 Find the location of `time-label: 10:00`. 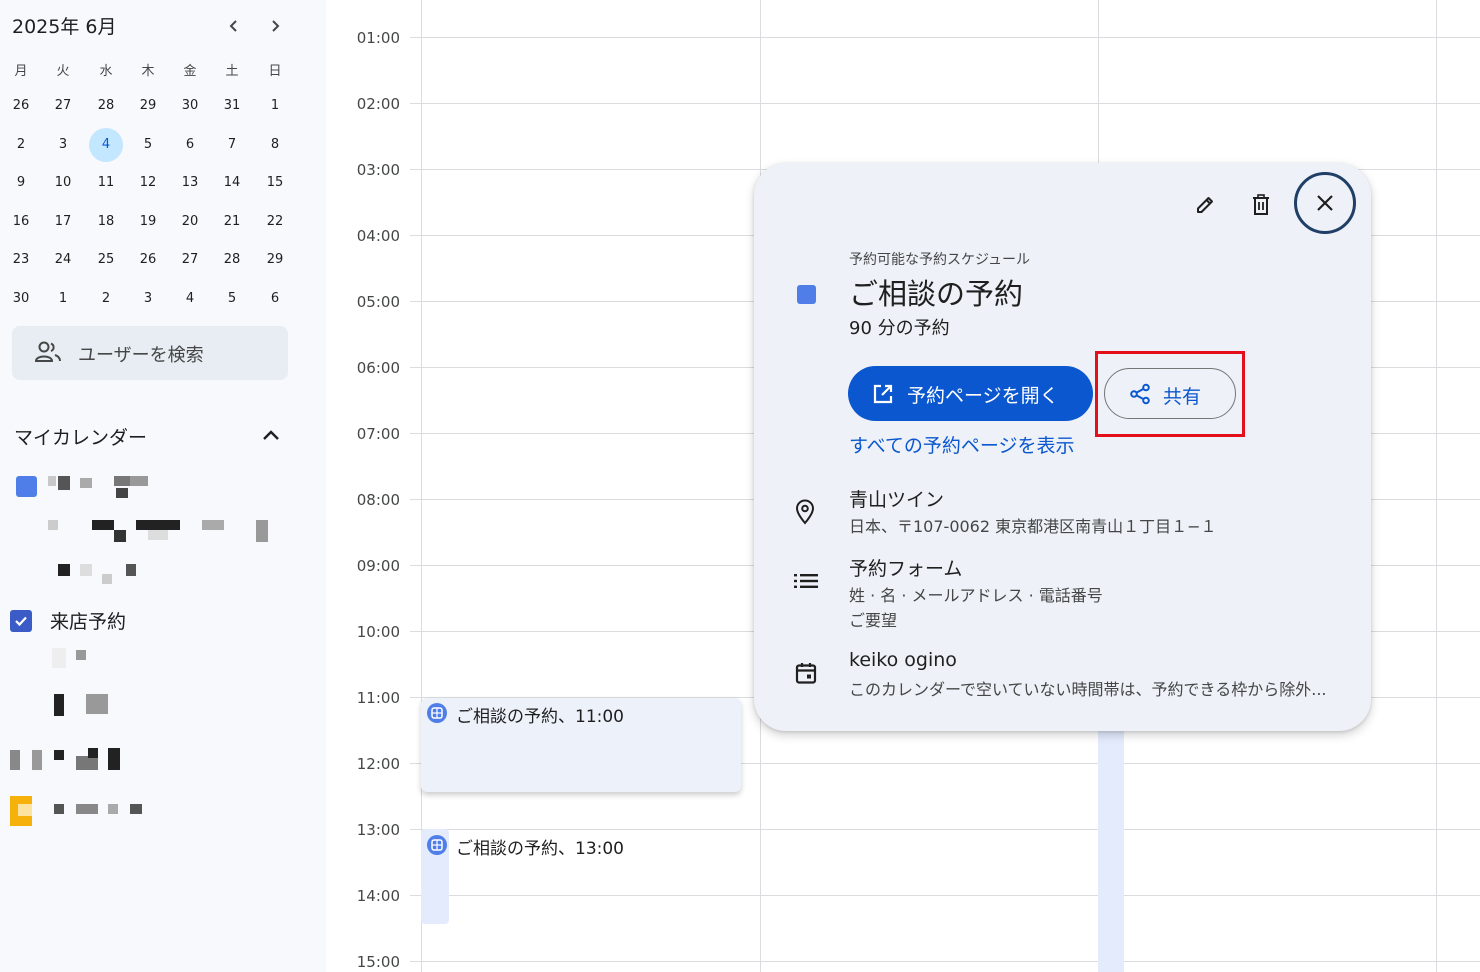

time-label: 10:00 is located at coordinates (378, 632).